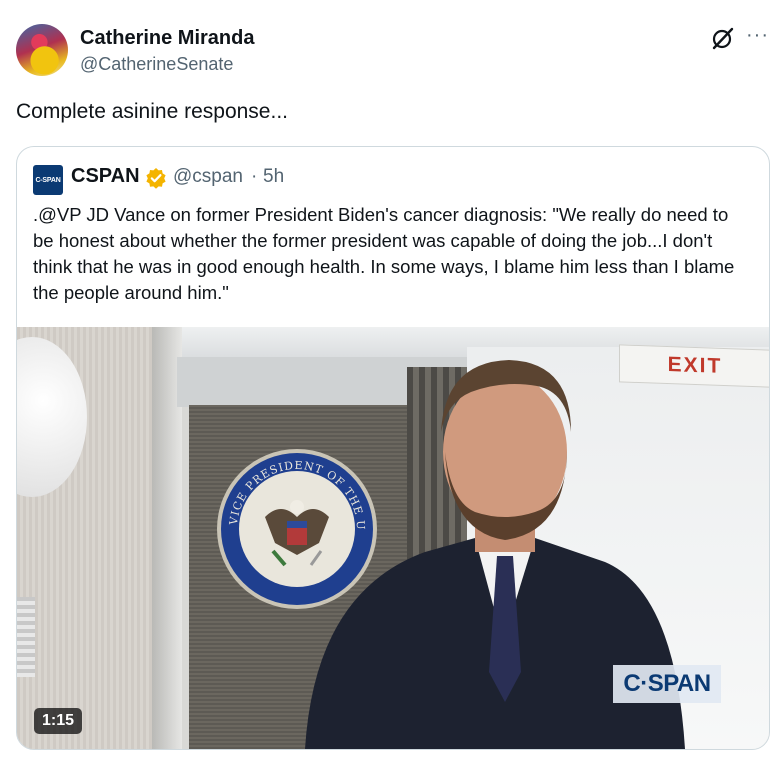  What do you see at coordinates (757, 35) in the screenshot?
I see `more-icon: ···` at bounding box center [757, 35].